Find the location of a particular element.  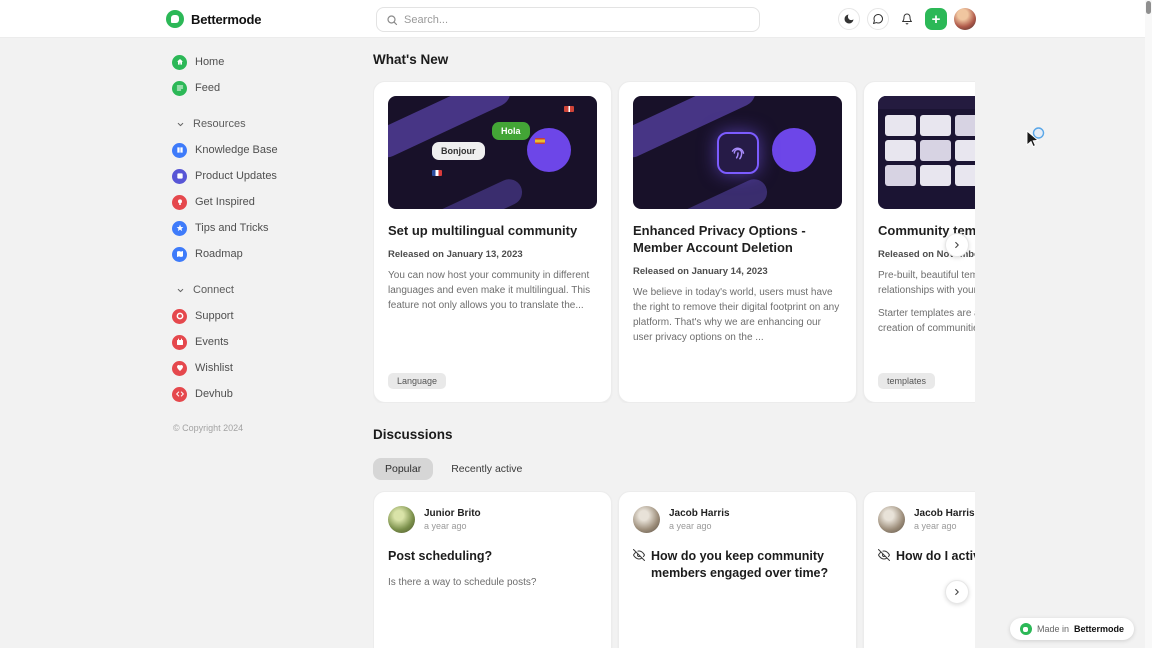

discussions-next-button is located at coordinates (957, 592).